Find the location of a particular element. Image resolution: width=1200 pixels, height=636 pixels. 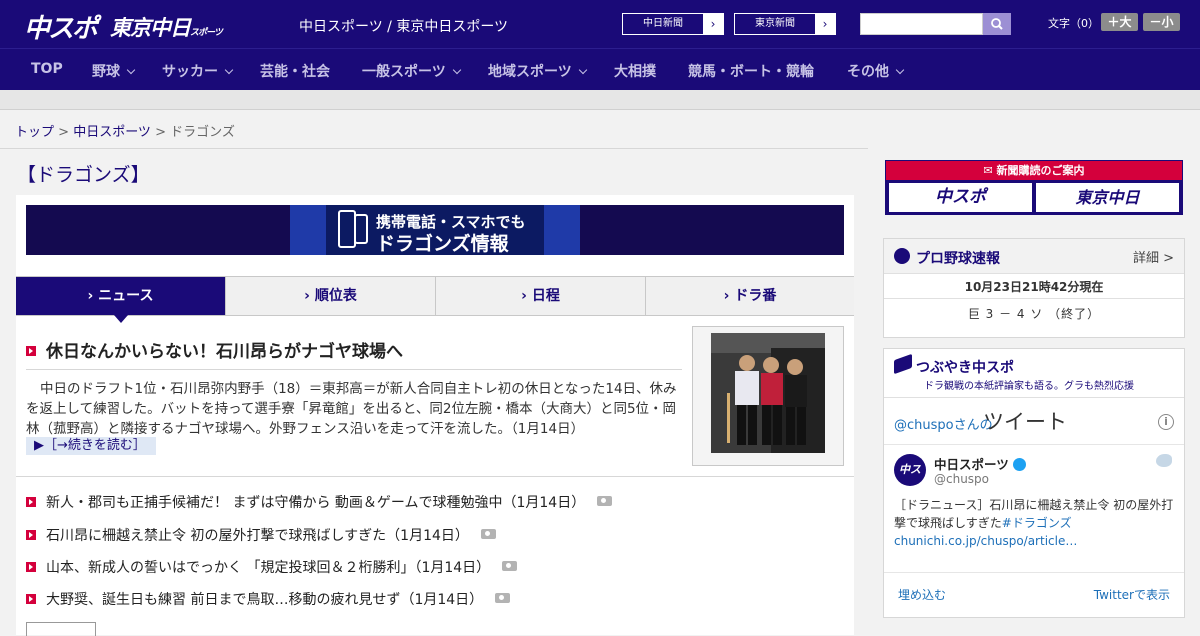

breadcrumb-current: ドラゴンズ is located at coordinates (202, 132).